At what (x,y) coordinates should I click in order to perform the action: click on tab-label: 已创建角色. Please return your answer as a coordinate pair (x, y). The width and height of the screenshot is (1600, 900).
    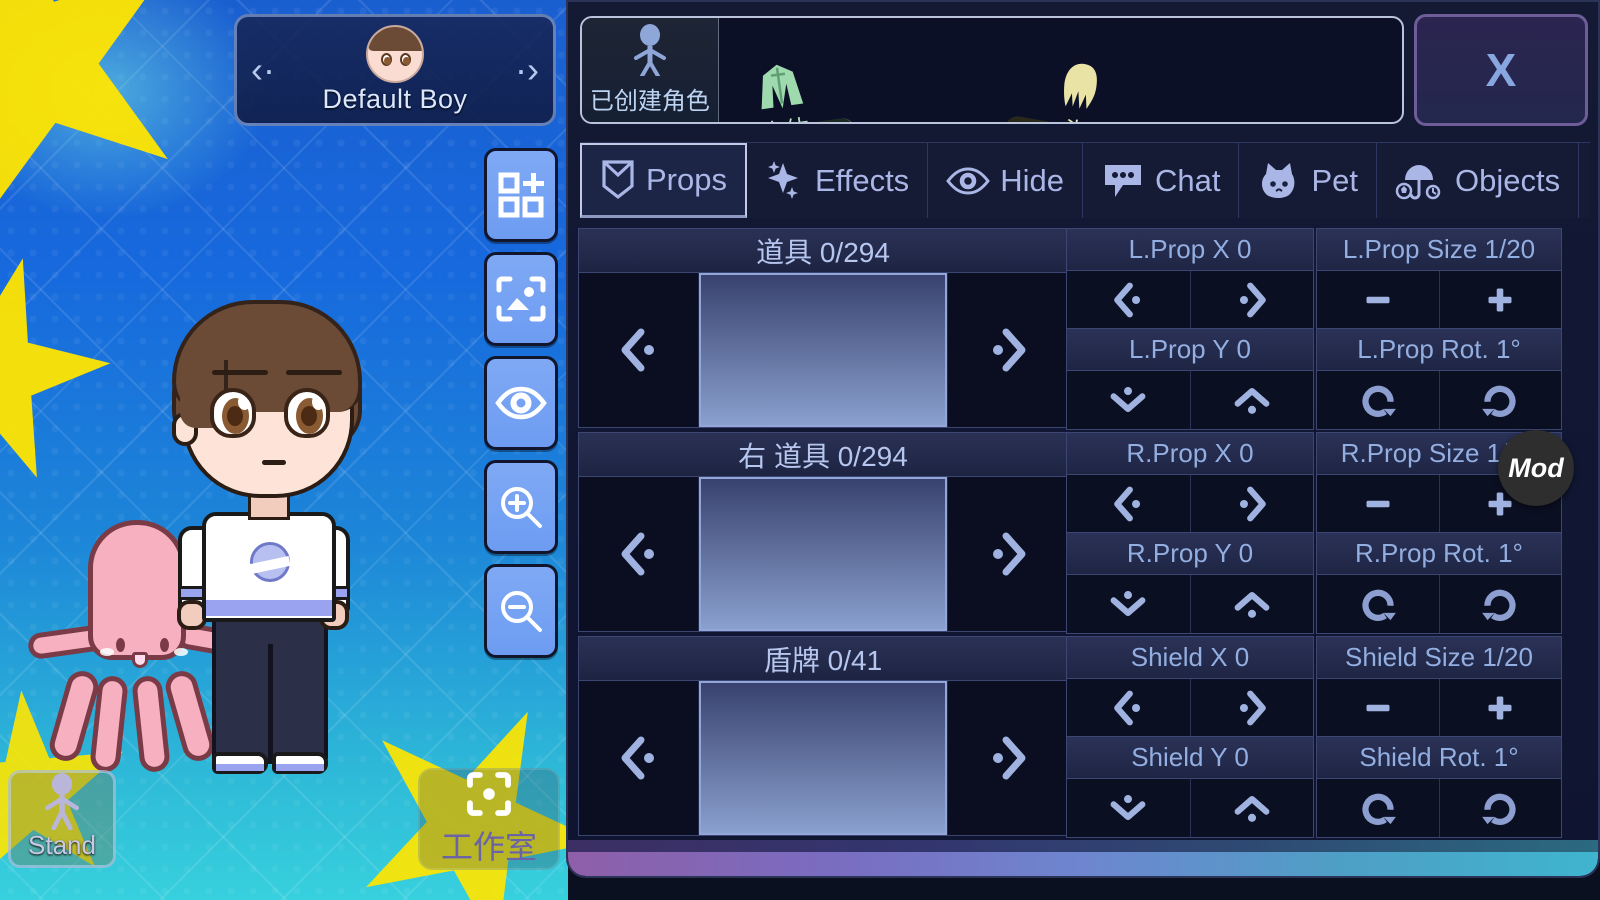
    Looking at the image, I should click on (649, 101).